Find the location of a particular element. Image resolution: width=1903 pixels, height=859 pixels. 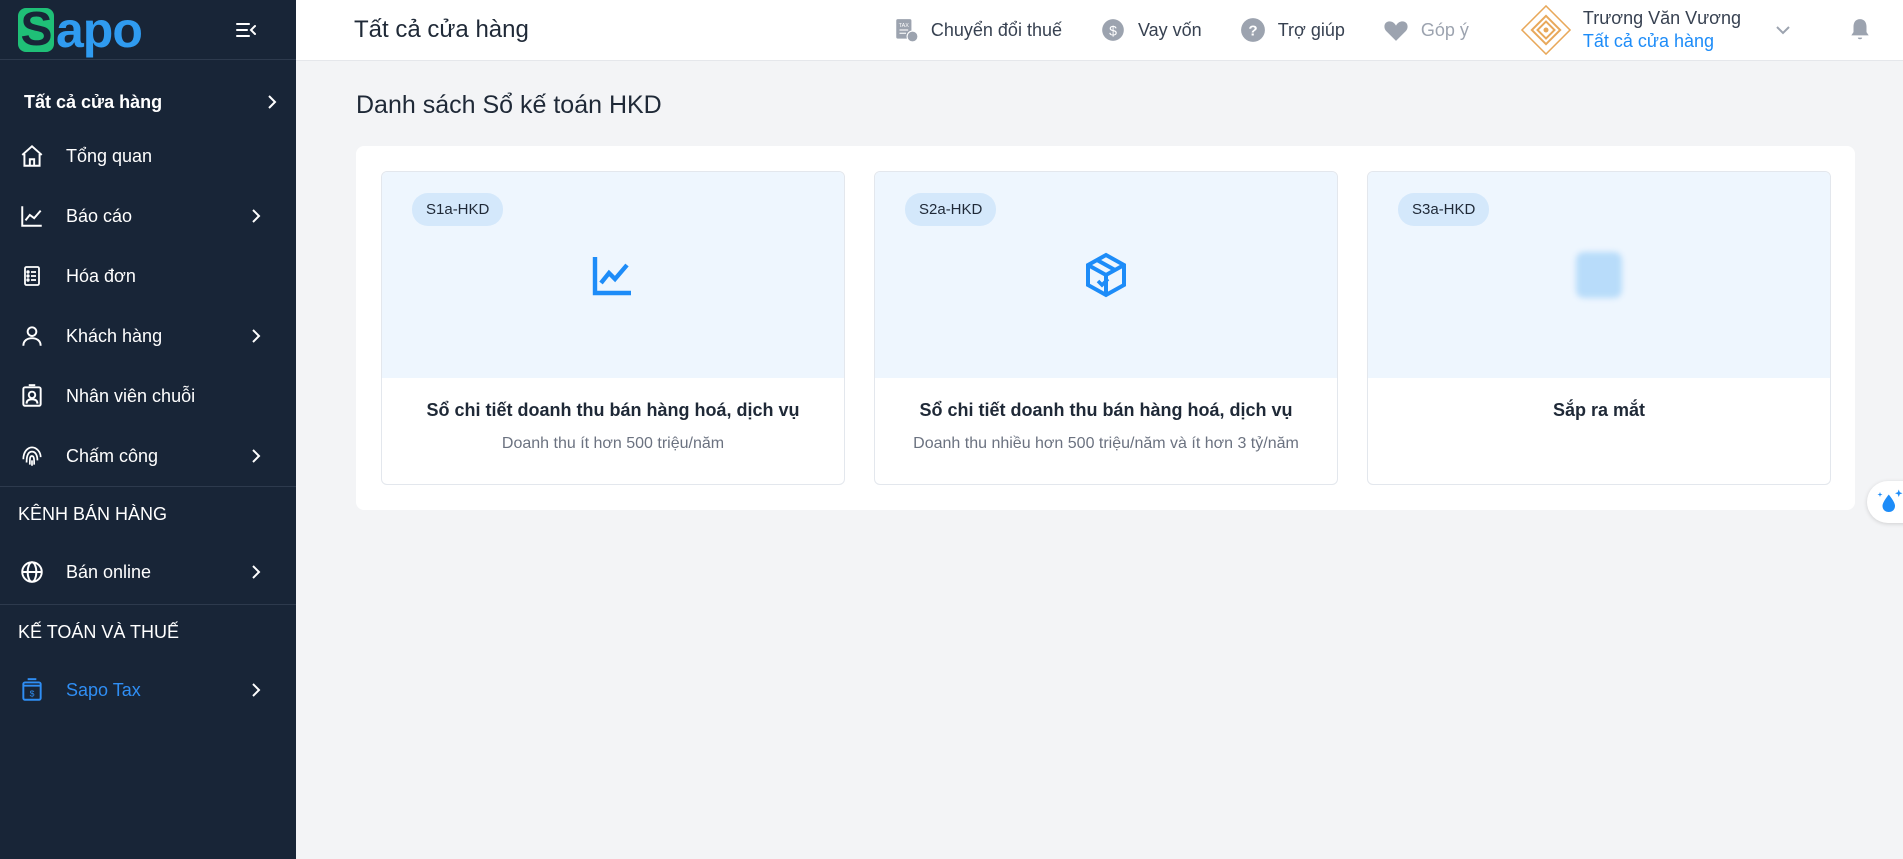

sidebar-item-tong-quan: Tổng quan is located at coordinates (148, 156).